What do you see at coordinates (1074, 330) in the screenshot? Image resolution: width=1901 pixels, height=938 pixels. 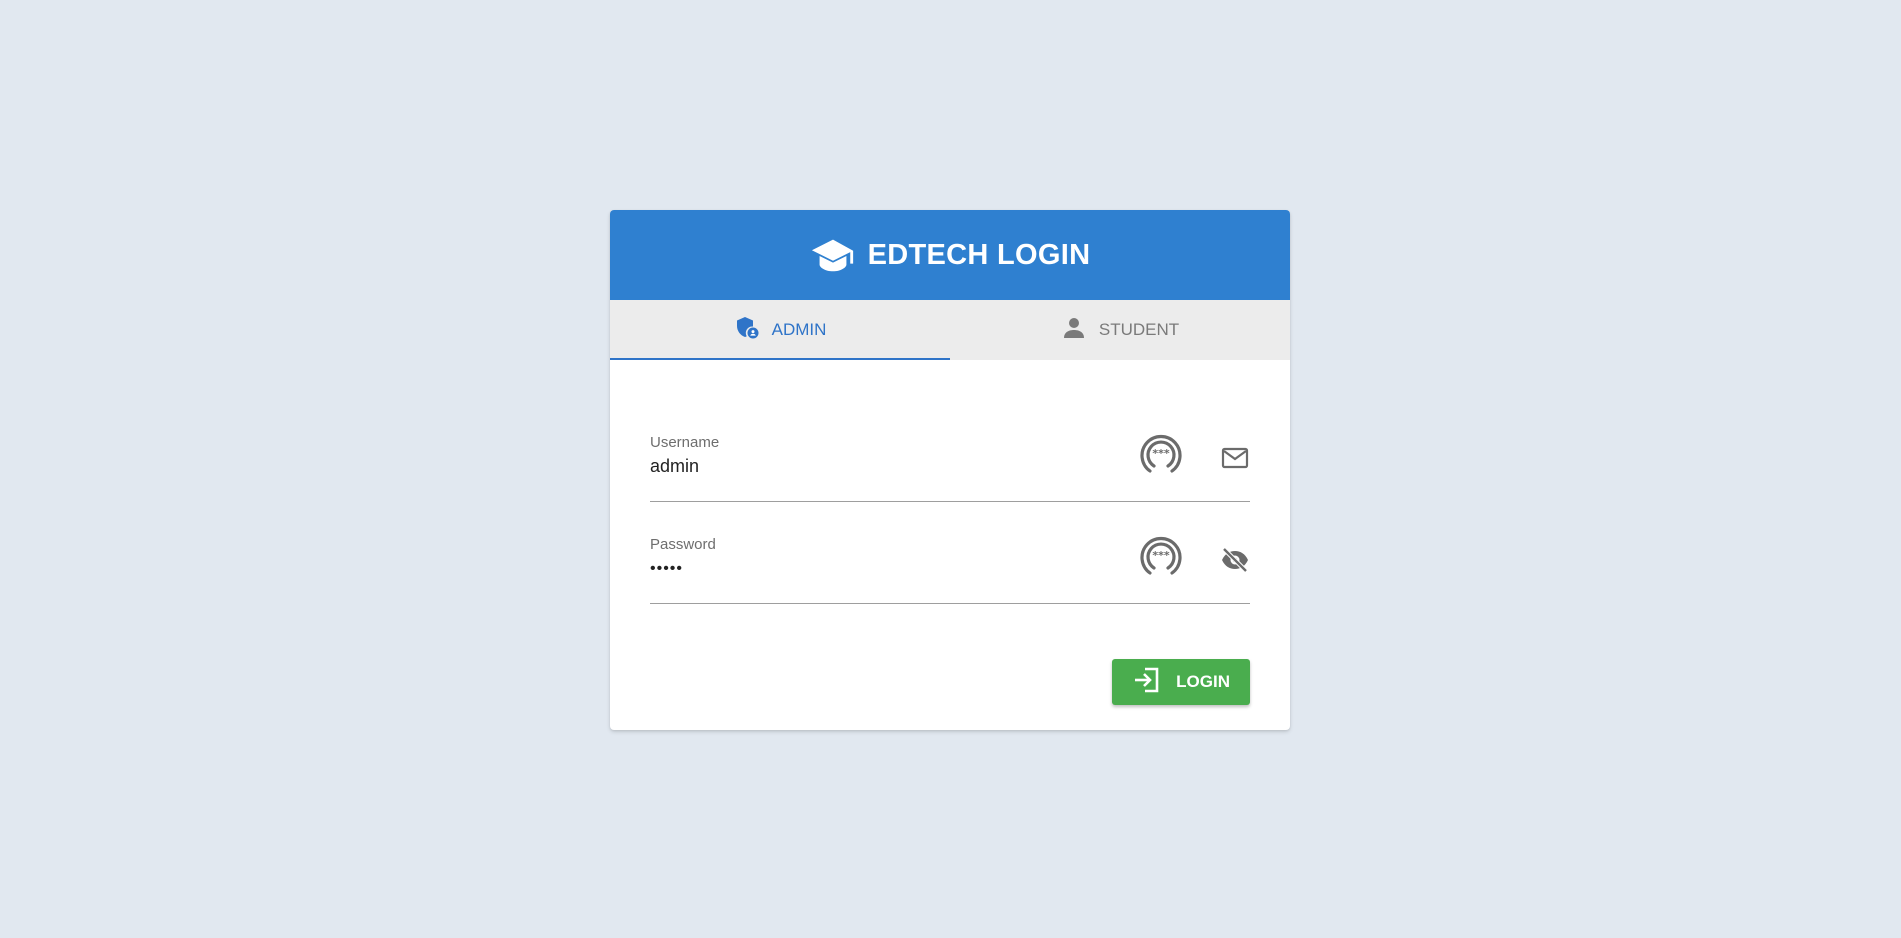 I see `person-icon` at bounding box center [1074, 330].